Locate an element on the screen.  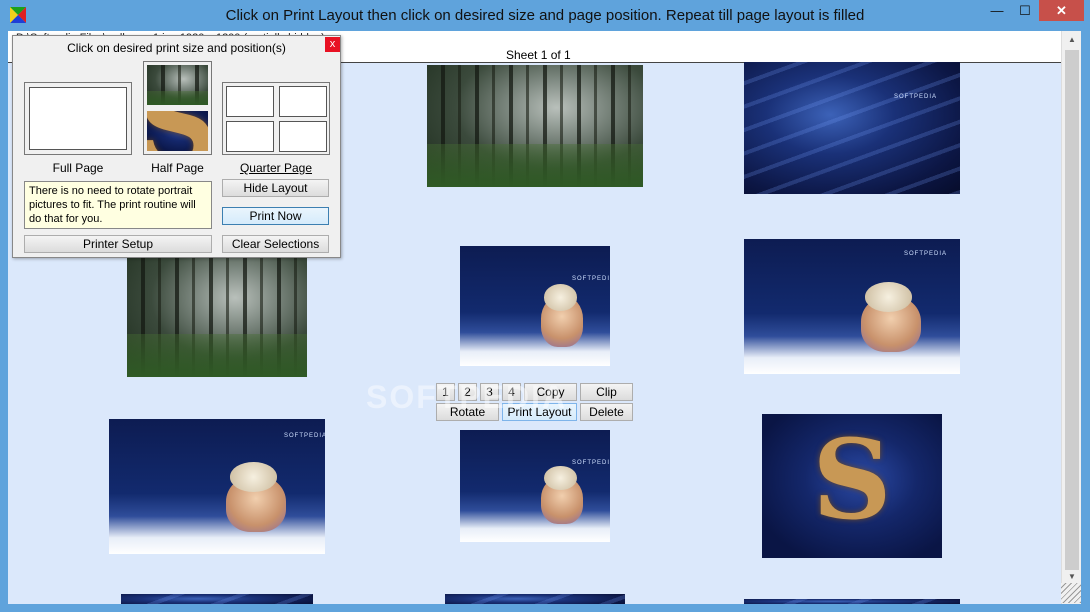
thumbnail-s-logo is located at coordinates (852, 486).